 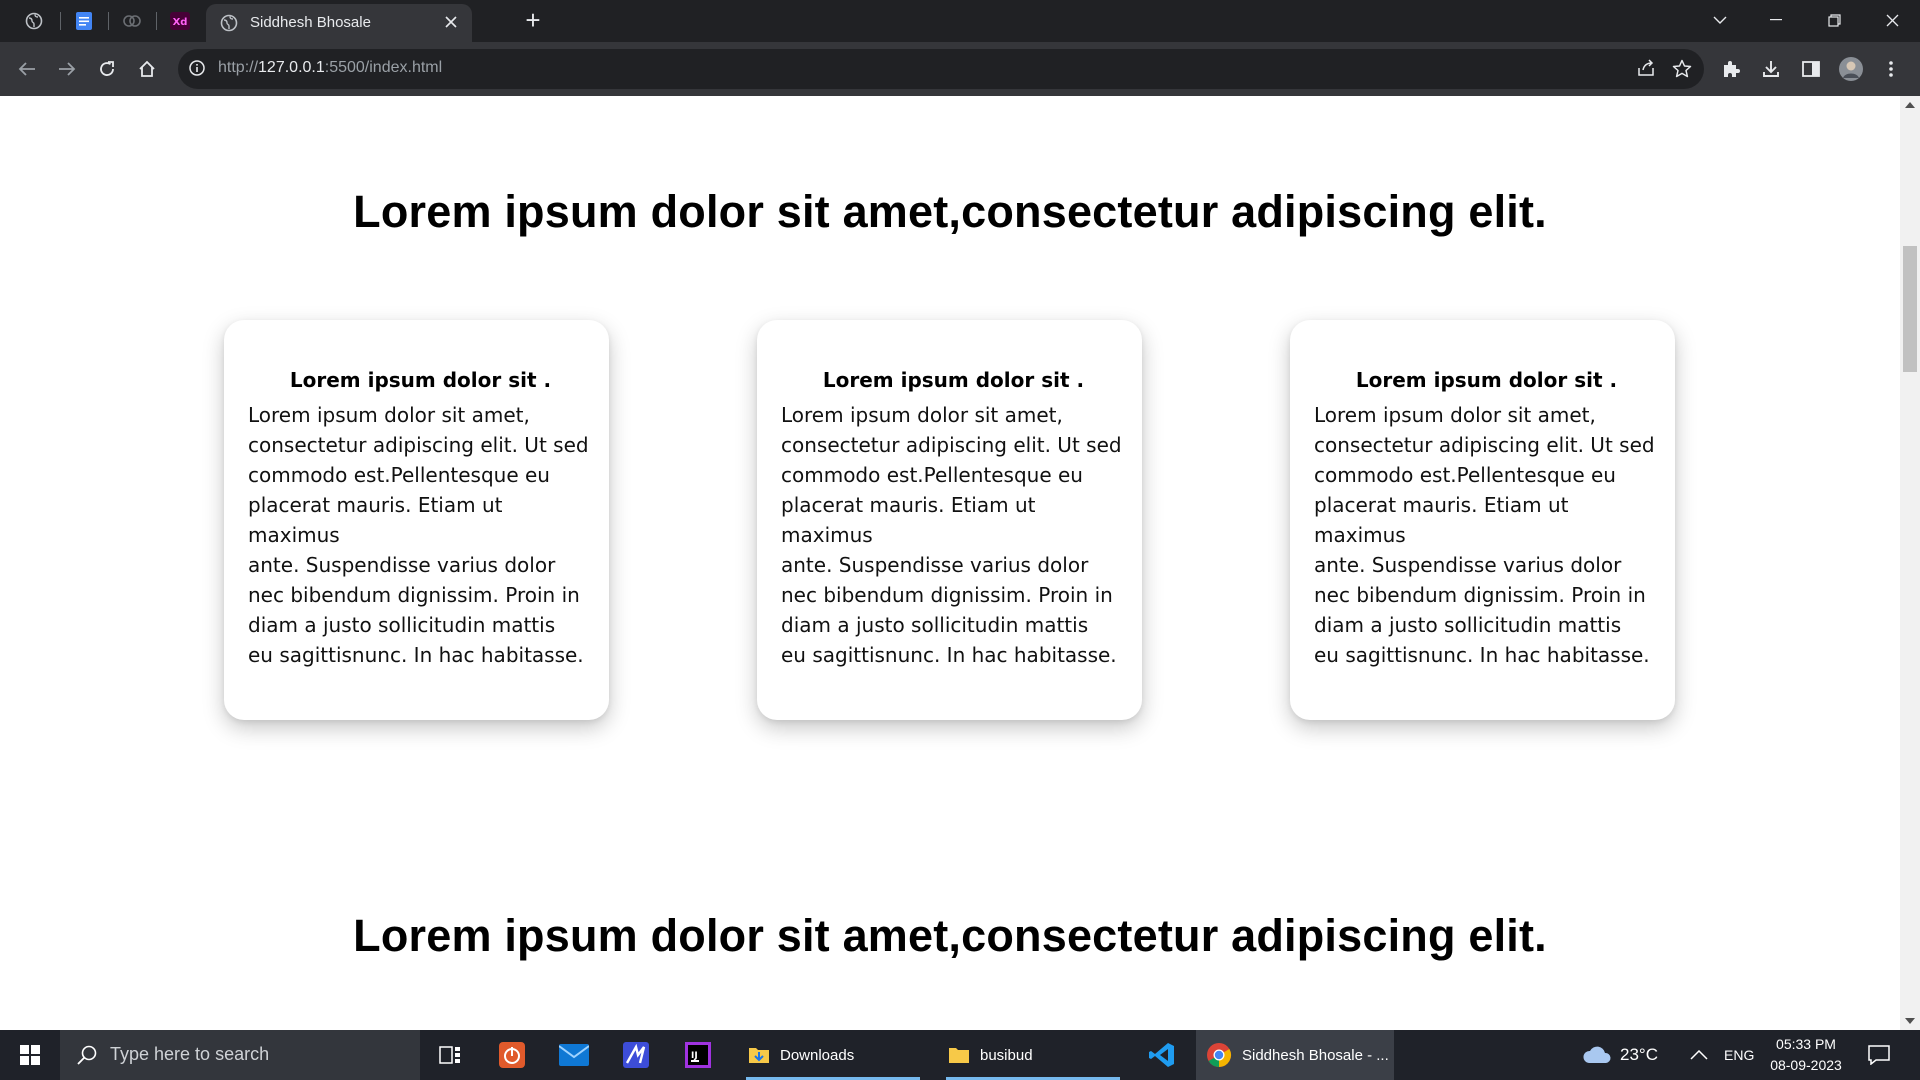 What do you see at coordinates (291, 67) in the screenshot?
I see `url-host: 127.0.0.1` at bounding box center [291, 67].